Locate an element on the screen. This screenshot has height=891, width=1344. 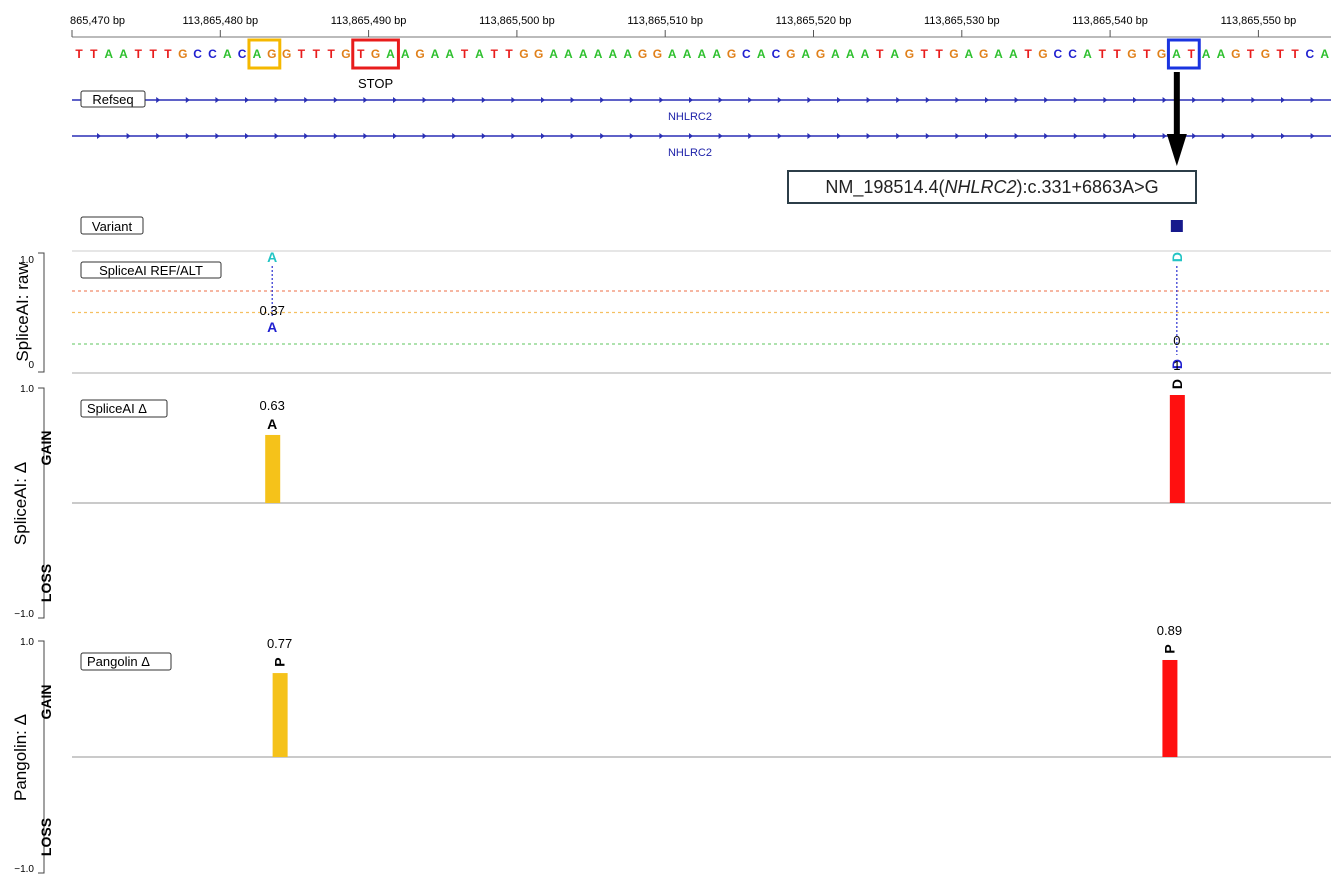
variant-arrow-head is located at coordinates (1176, 150).